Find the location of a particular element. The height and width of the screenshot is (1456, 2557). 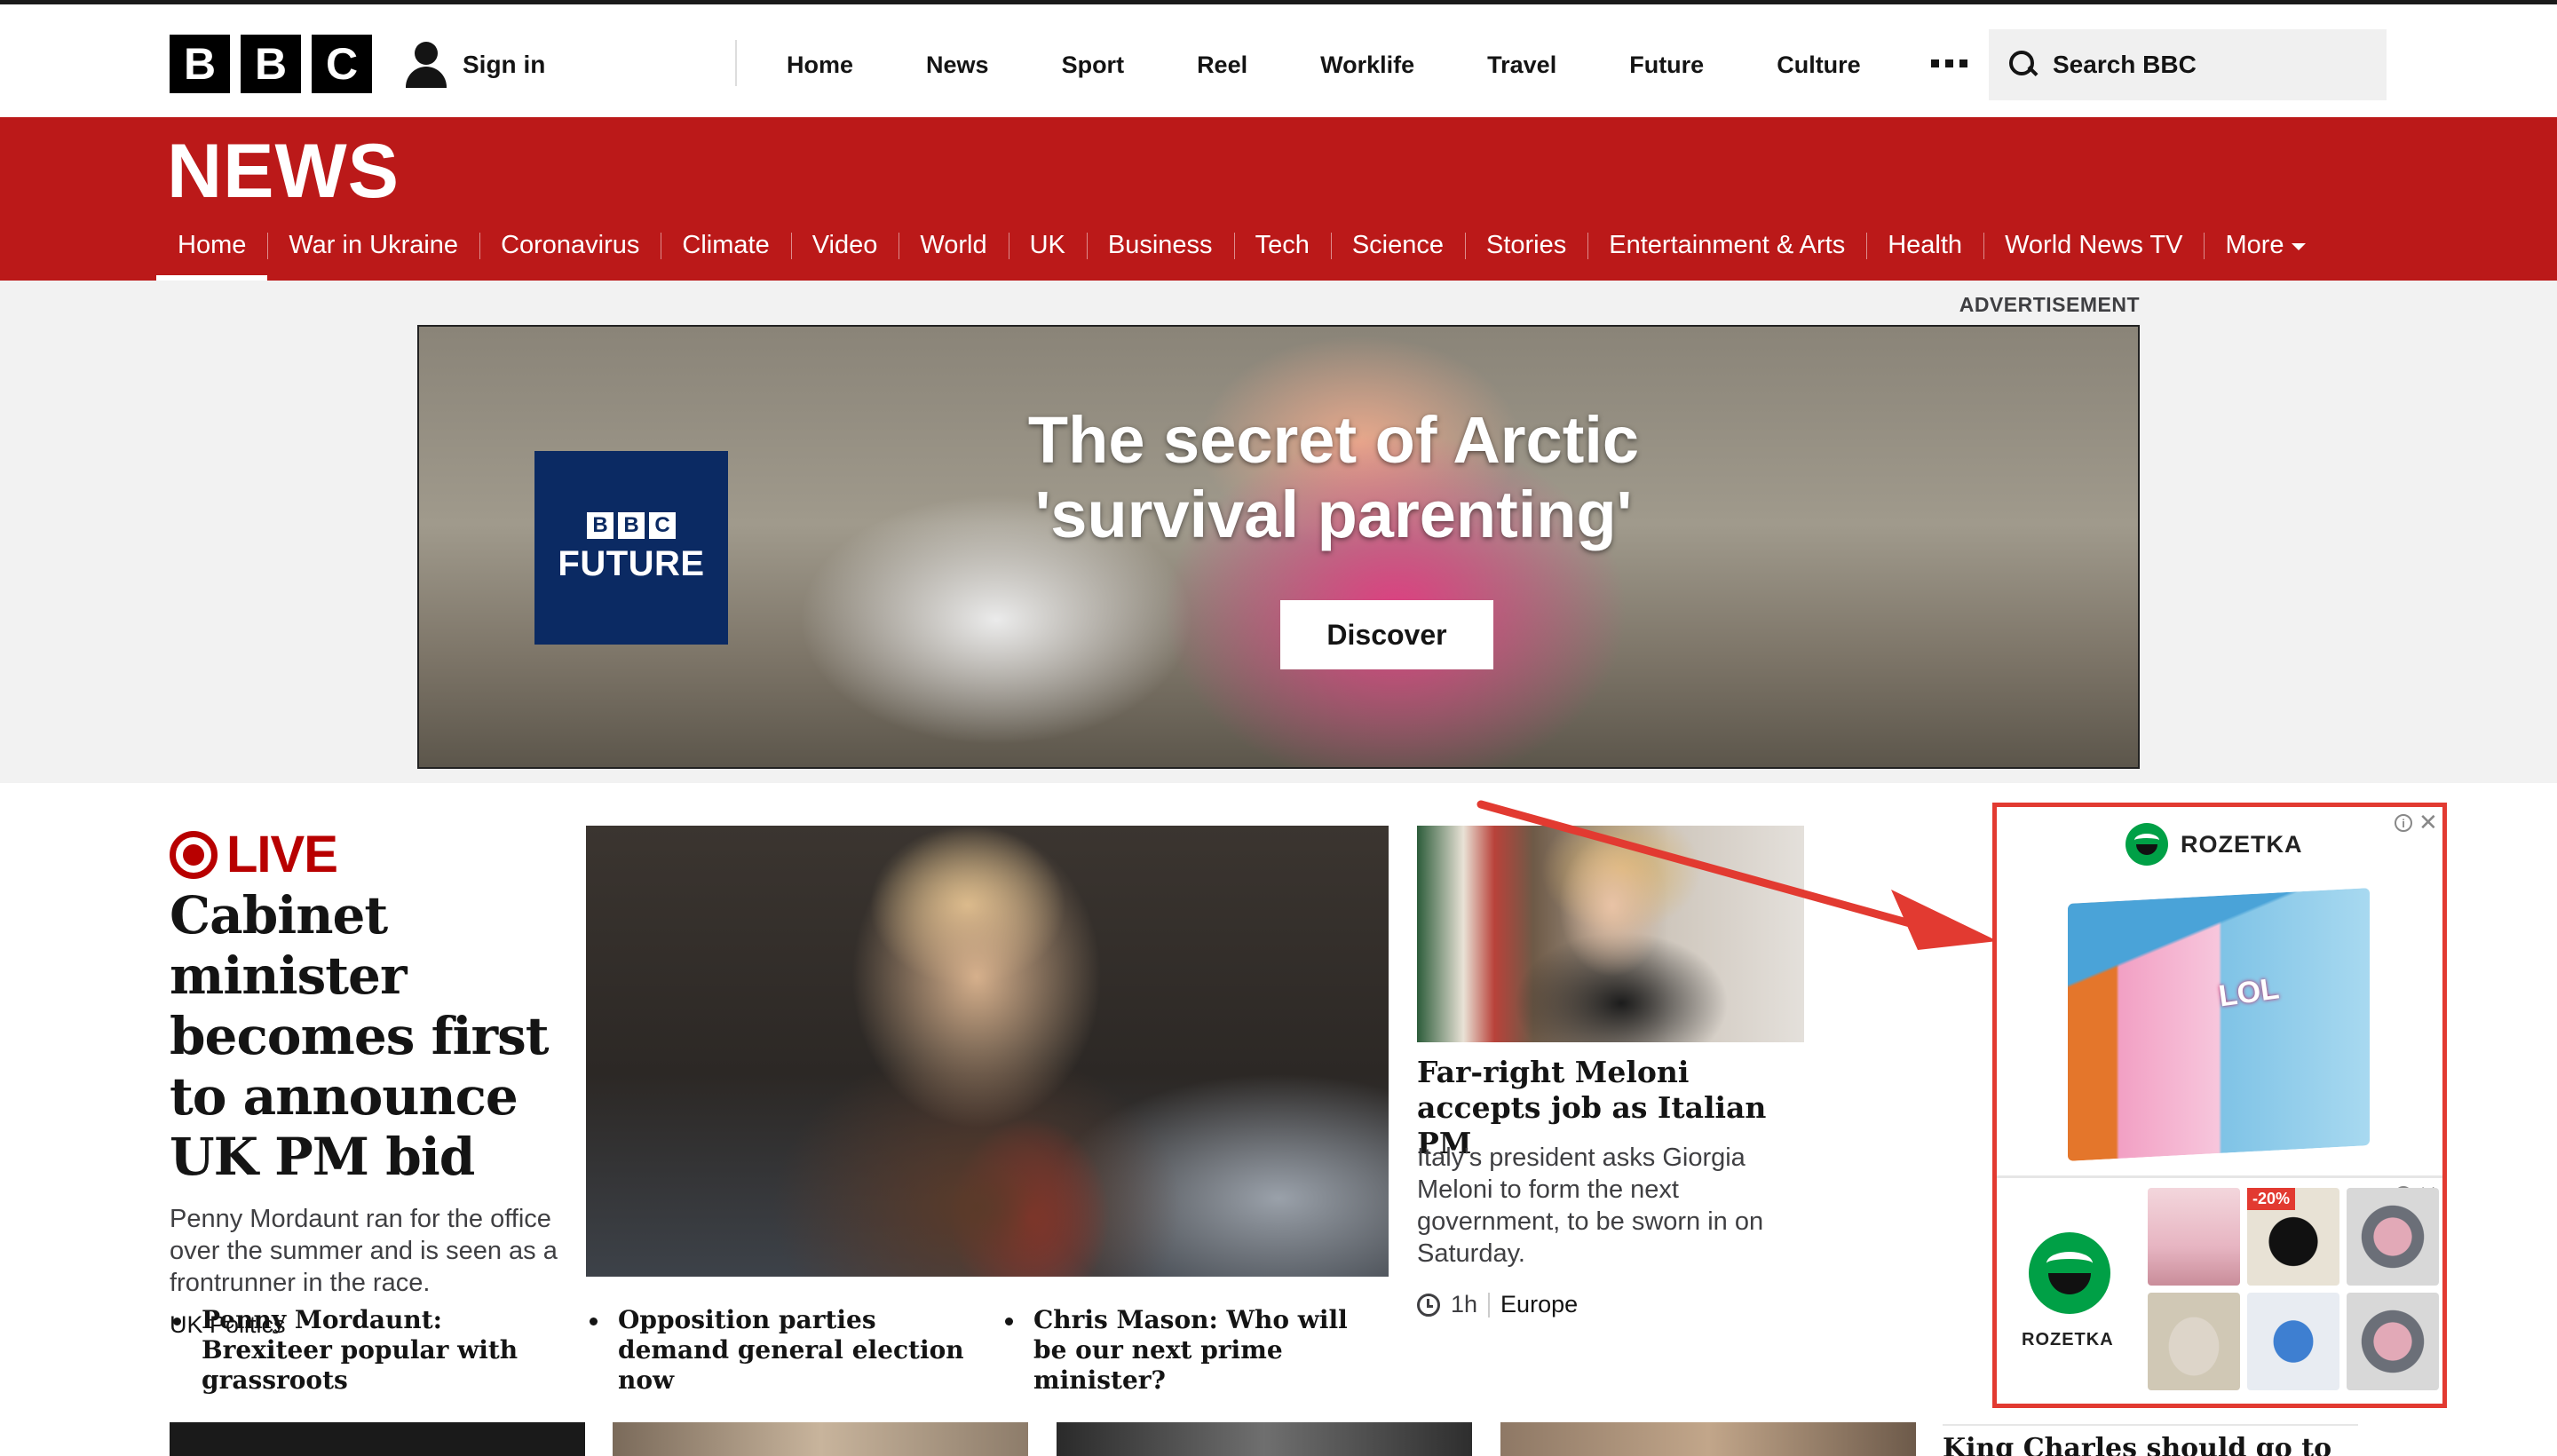

news-nav-home: Home is located at coordinates (212, 245).